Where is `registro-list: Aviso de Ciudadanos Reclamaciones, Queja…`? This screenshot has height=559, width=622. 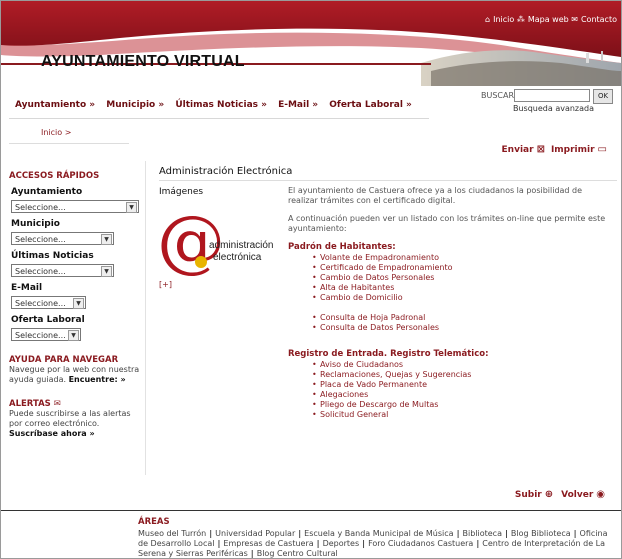 registro-list: Aviso de Ciudadanos Reclamaciones, Queja… is located at coordinates (450, 390).